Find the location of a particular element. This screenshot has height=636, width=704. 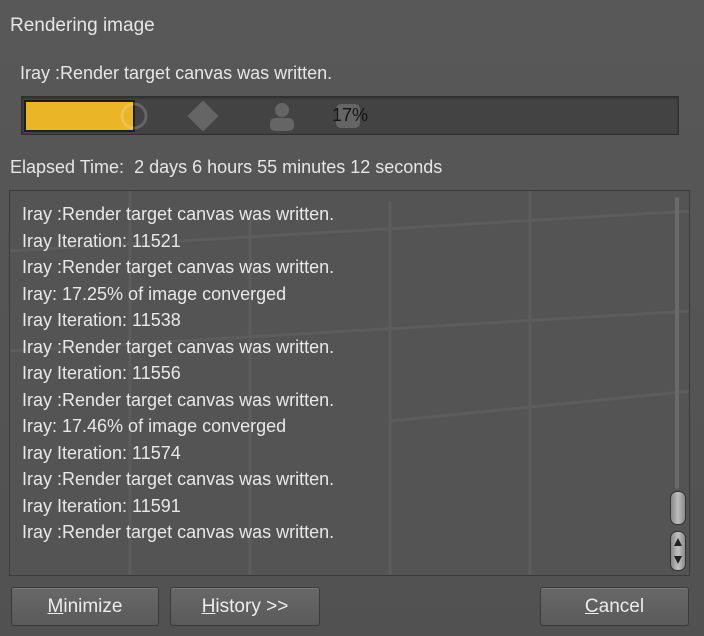

history-accel: H is located at coordinates (208, 606).